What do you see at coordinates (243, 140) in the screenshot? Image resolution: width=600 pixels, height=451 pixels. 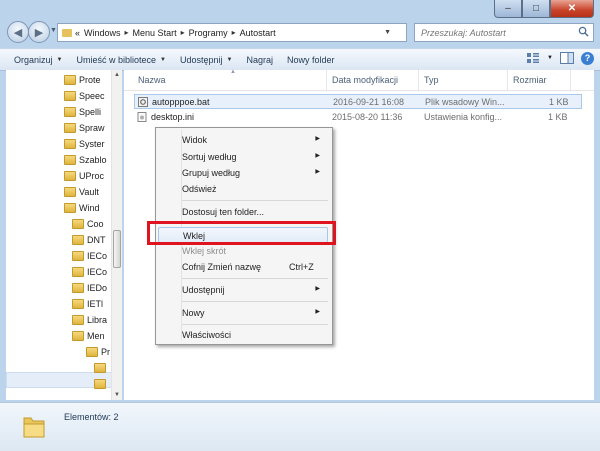 I see `menu-item-view: Widok ▶` at bounding box center [243, 140].